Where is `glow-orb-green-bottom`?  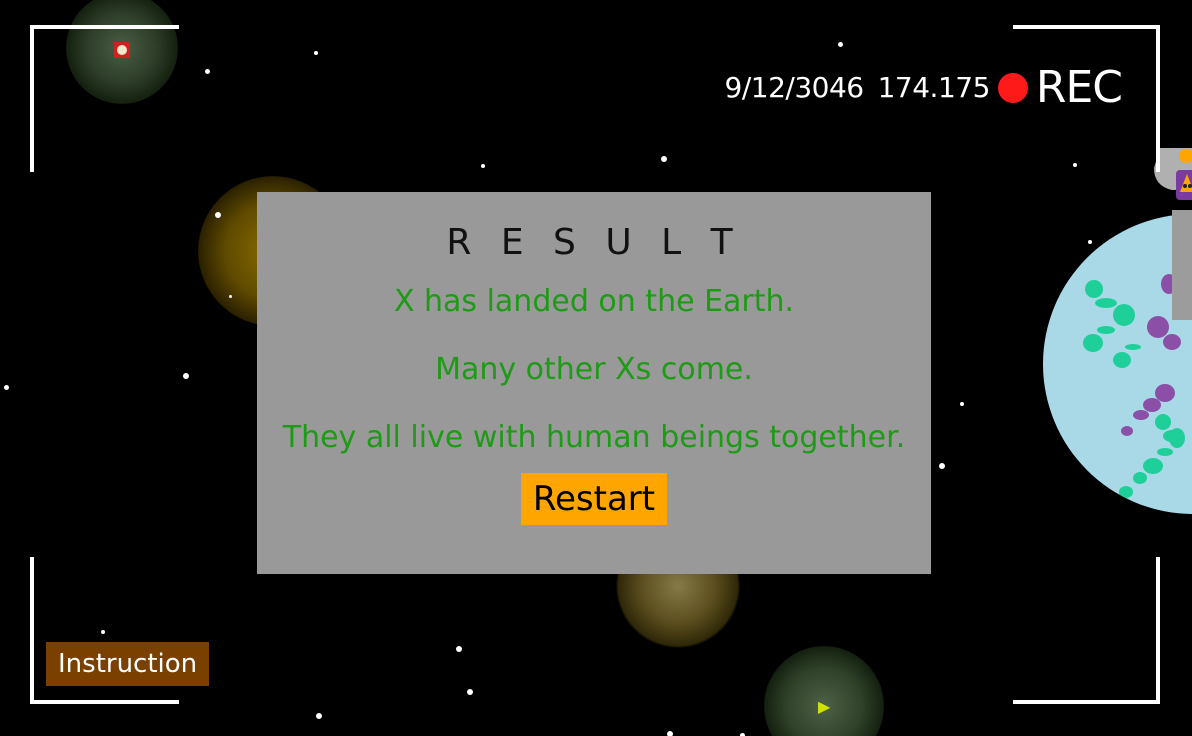
glow-orb-green-bottom is located at coordinates (824, 691).